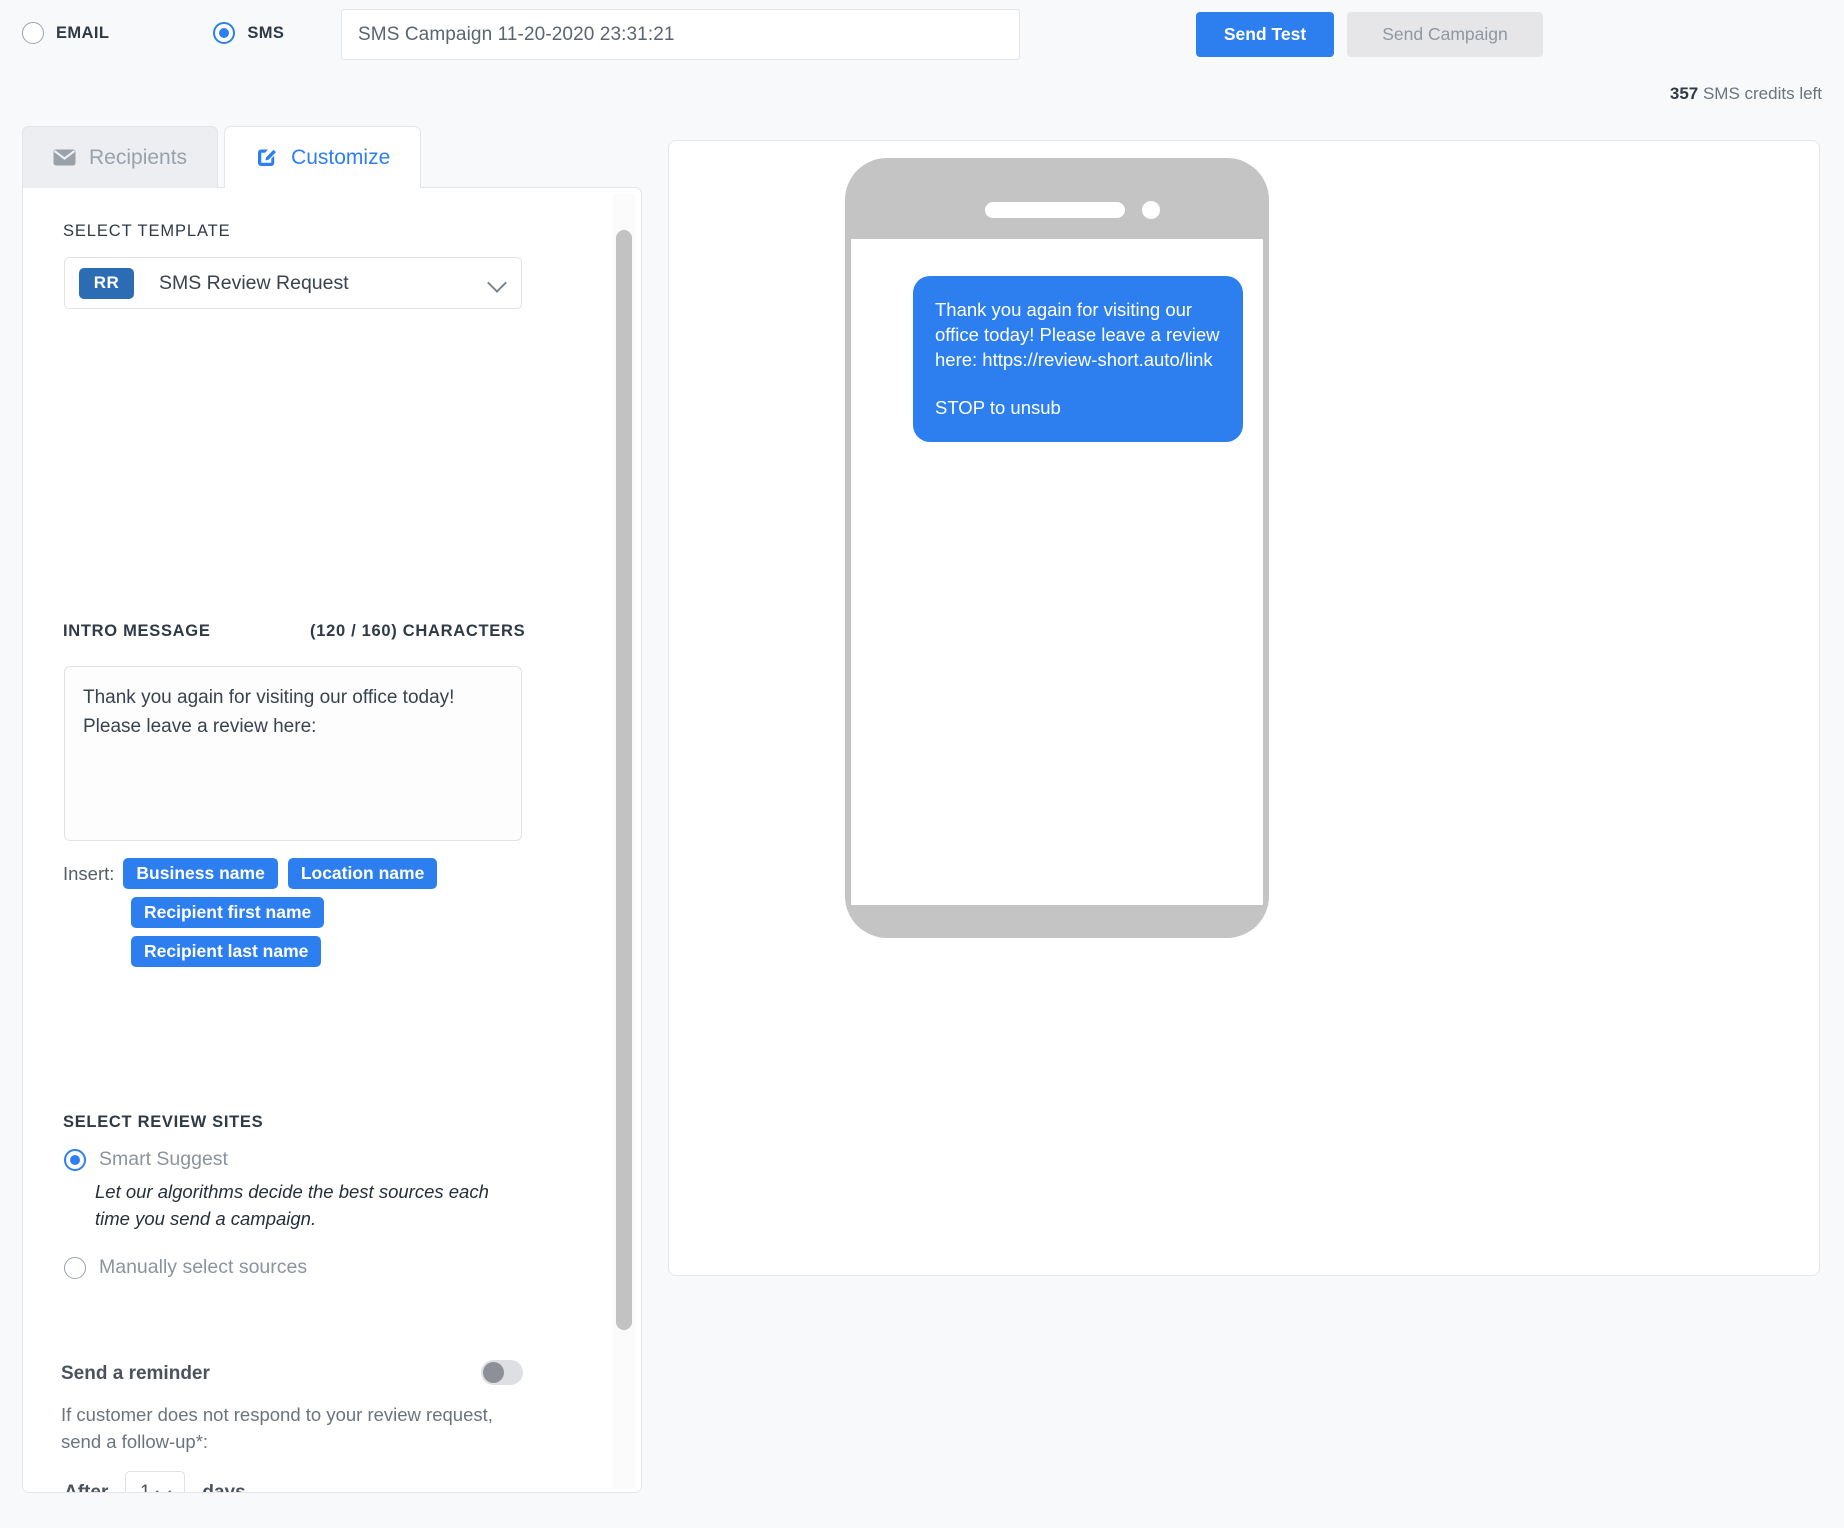 Image resolution: width=1844 pixels, height=1528 pixels. What do you see at coordinates (224, 33) in the screenshot?
I see `radio-sms-icon` at bounding box center [224, 33].